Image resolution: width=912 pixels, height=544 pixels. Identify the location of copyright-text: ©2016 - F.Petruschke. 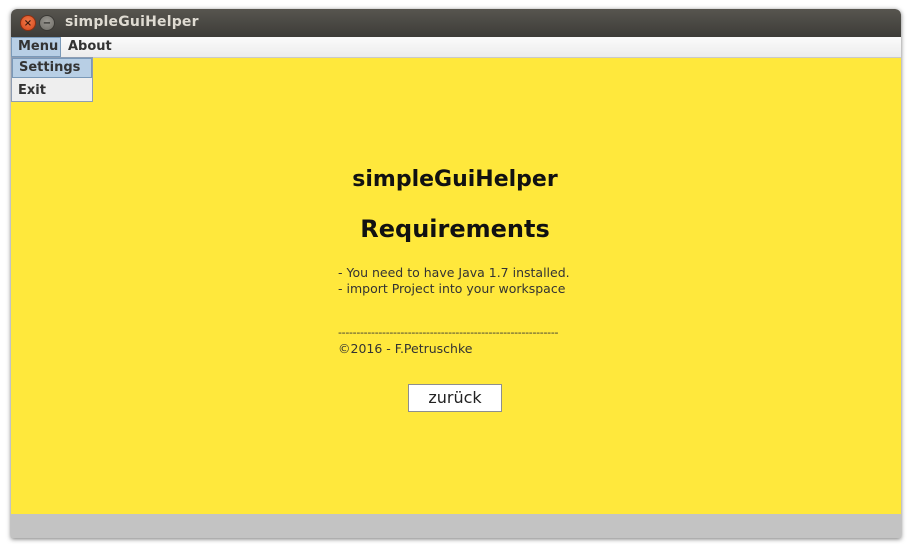
(405, 348).